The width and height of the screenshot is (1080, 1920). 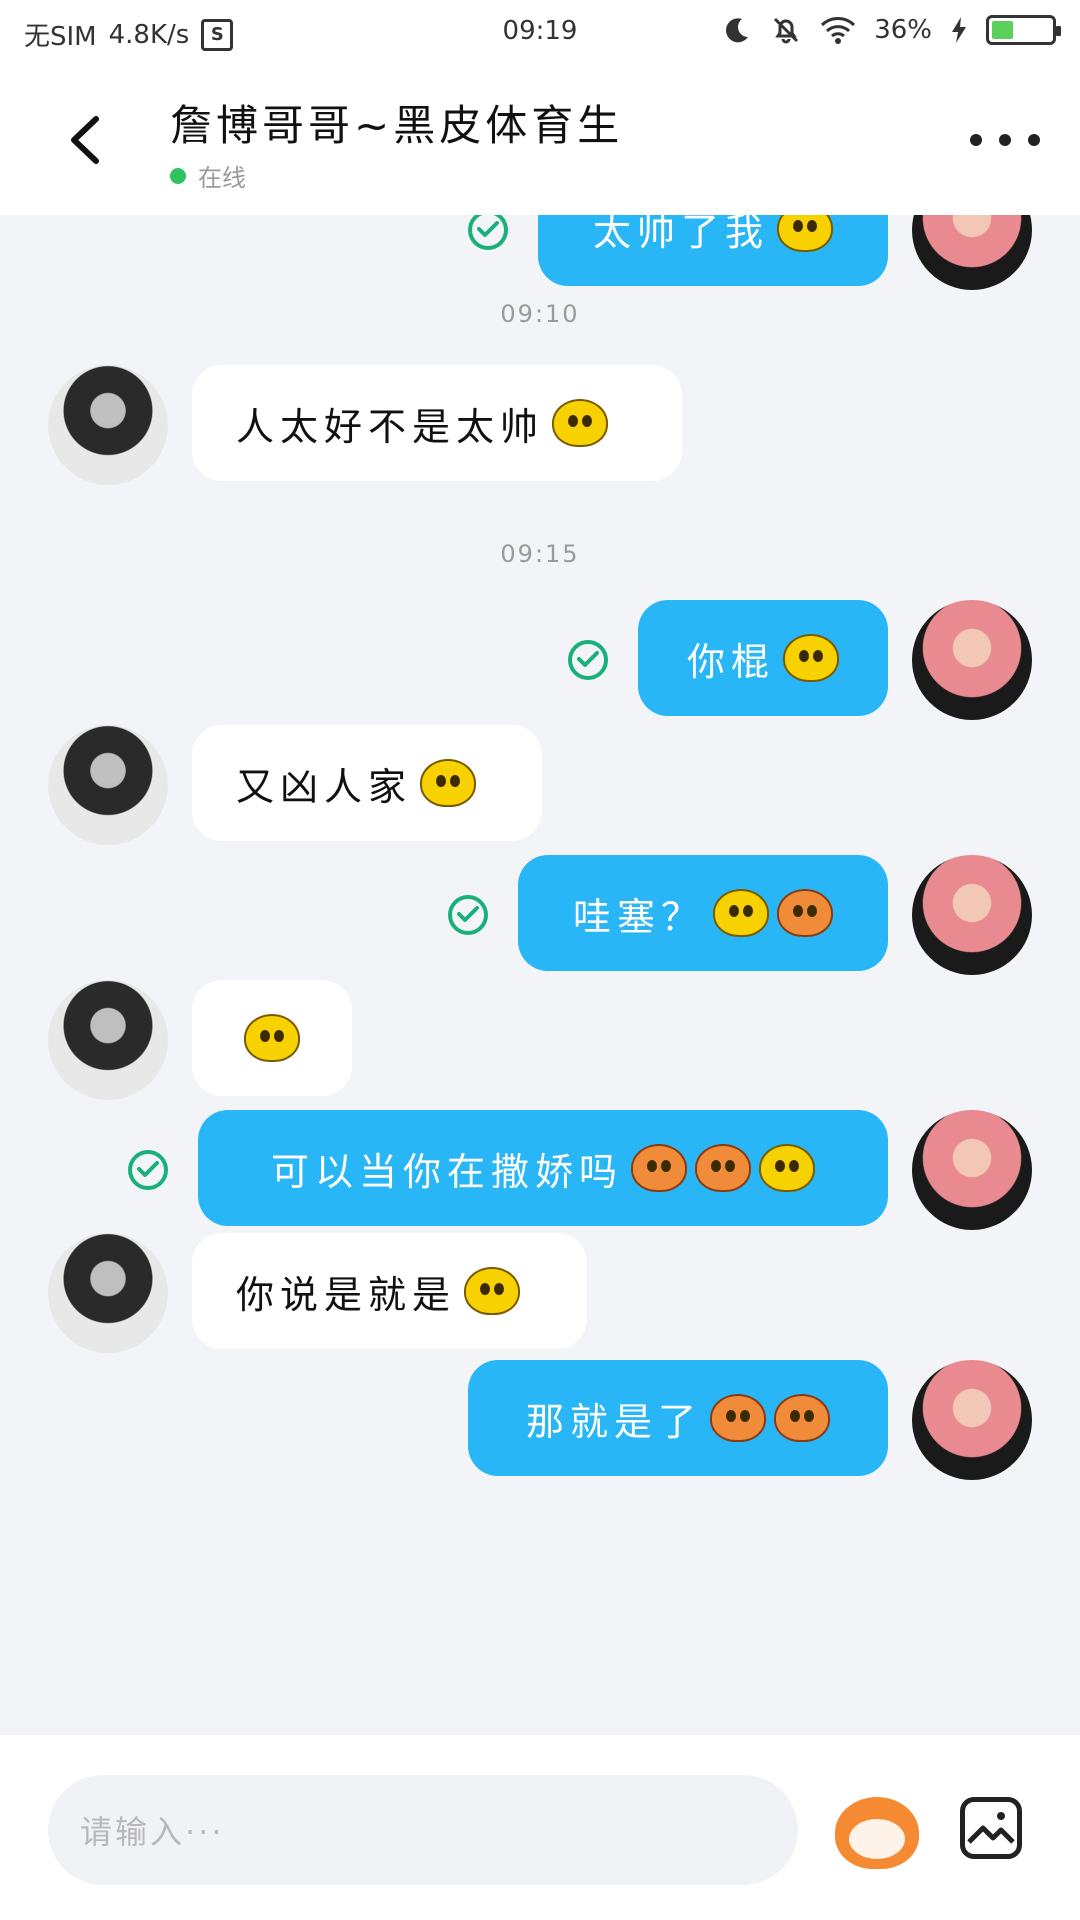 What do you see at coordinates (324, 786) in the screenshot?
I see `message-text: 又凶人家` at bounding box center [324, 786].